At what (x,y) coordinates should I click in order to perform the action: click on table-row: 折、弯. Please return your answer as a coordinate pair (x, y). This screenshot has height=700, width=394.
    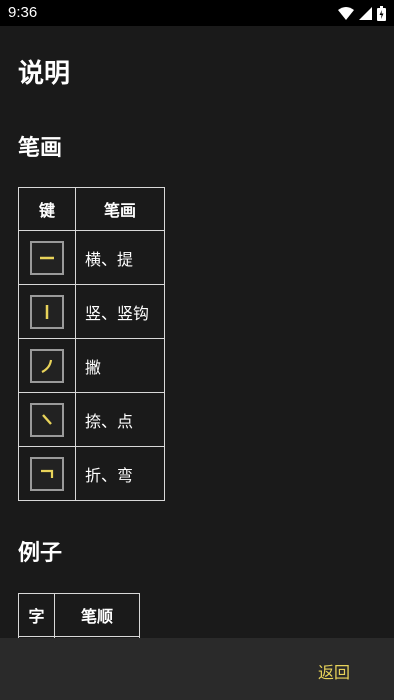
    Looking at the image, I should click on (91, 473).